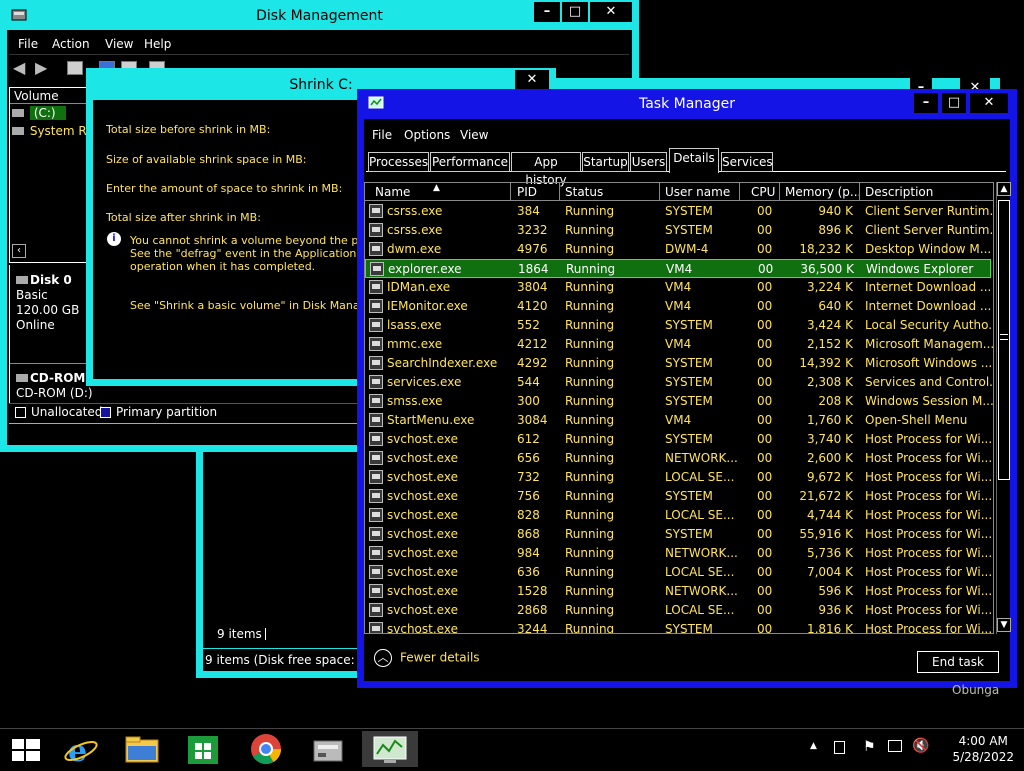  What do you see at coordinates (829, 439) in the screenshot?
I see `cell-mem: 3,740 K` at bounding box center [829, 439].